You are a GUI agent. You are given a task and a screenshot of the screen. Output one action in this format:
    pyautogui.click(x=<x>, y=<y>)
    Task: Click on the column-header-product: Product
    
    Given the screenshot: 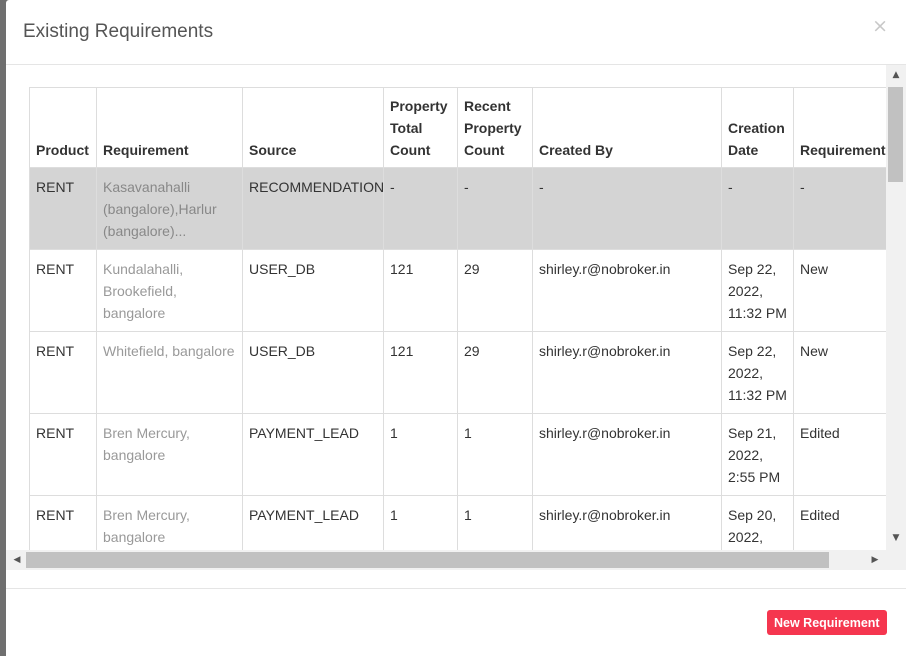 What is the action you would take?
    pyautogui.click(x=63, y=127)
    